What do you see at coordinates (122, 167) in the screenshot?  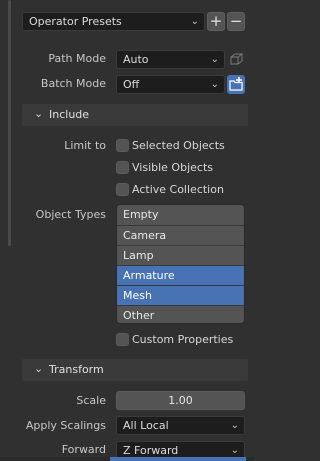 I see `visible-objects-checkbox` at bounding box center [122, 167].